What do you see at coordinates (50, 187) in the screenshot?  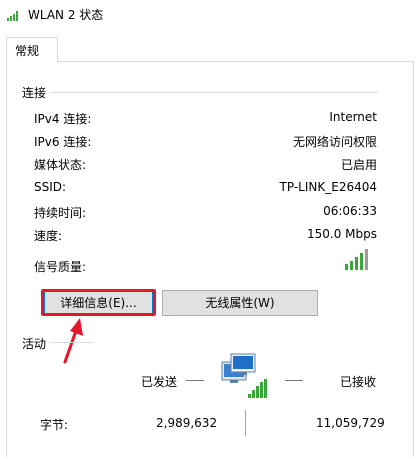 I see `ssid-label: SSID:` at bounding box center [50, 187].